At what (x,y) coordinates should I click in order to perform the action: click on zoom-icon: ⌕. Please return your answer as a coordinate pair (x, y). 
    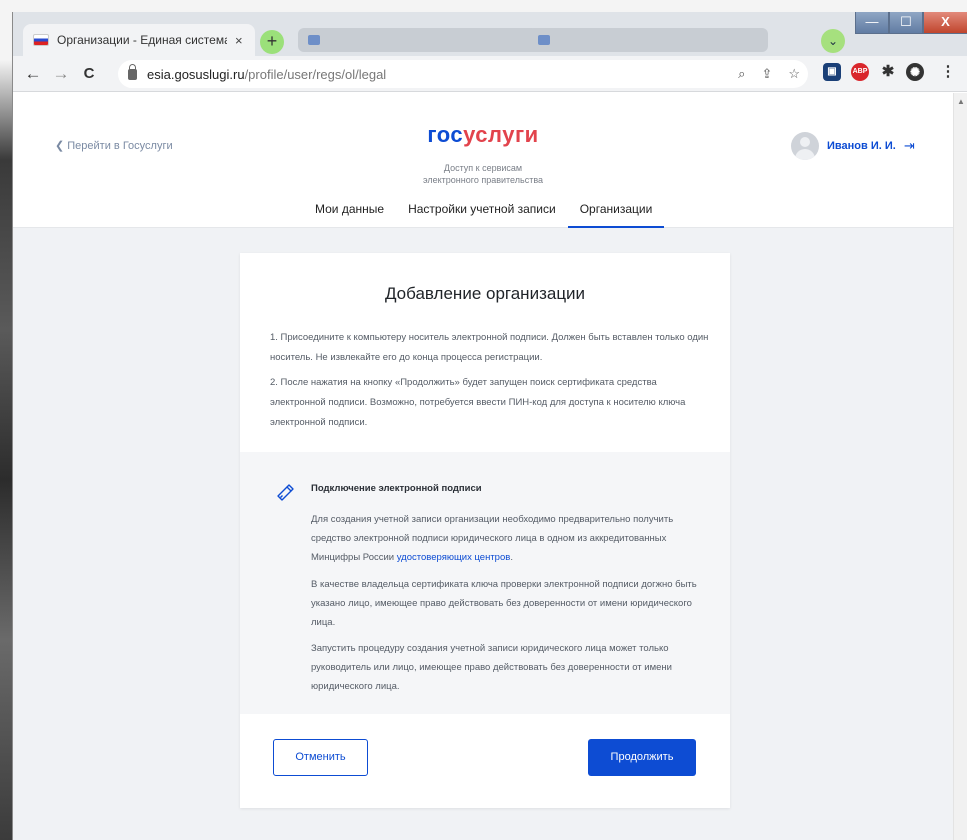
    Looking at the image, I should click on (741, 74).